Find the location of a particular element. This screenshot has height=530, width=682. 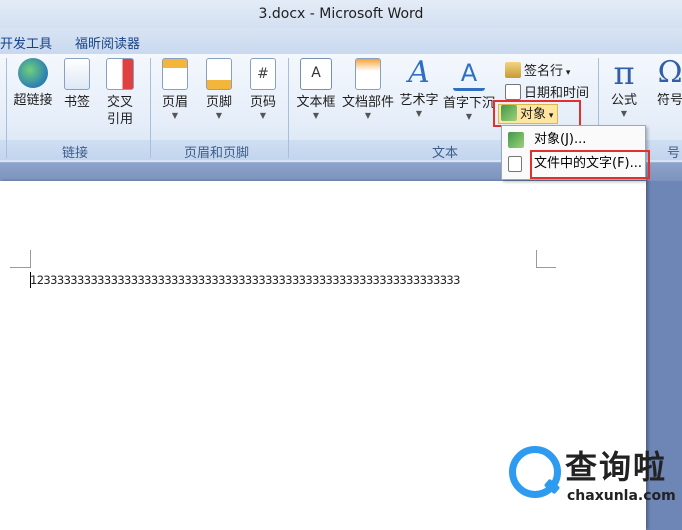

signature-icon is located at coordinates (513, 70).